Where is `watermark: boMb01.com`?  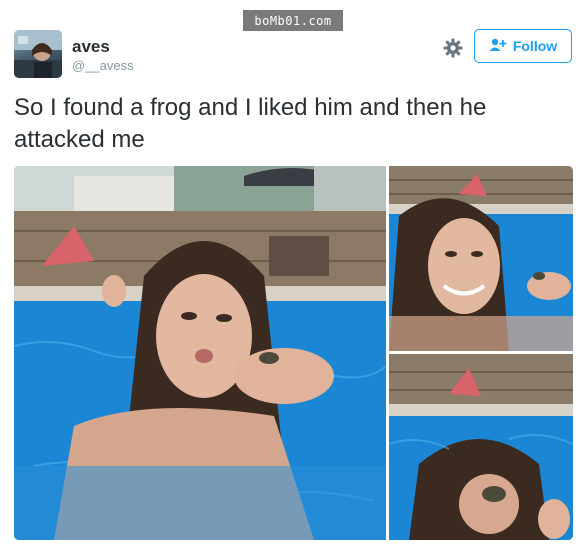 watermark: boMb01.com is located at coordinates (293, 20).